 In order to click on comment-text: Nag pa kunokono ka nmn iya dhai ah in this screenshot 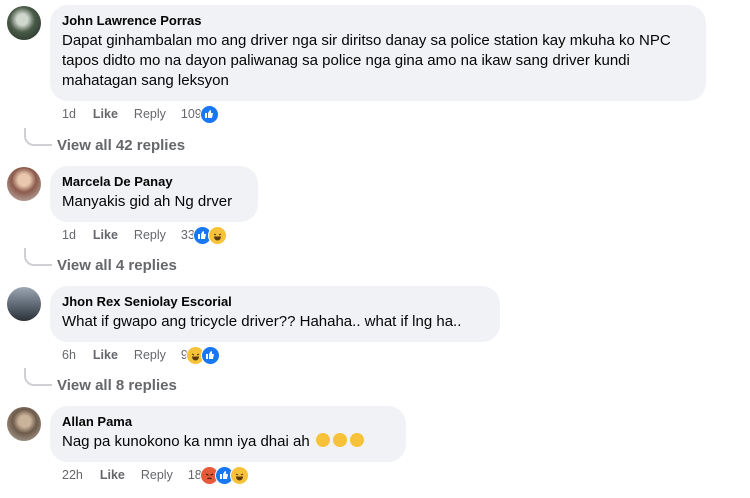, I will do `click(228, 442)`.